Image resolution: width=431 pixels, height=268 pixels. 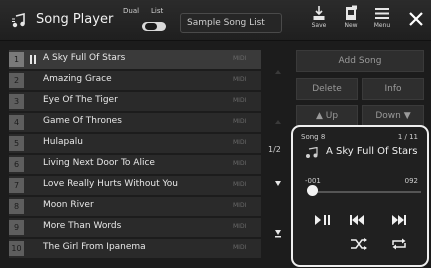 I want to click on move-up-button: ▲ Up, so click(x=327, y=116).